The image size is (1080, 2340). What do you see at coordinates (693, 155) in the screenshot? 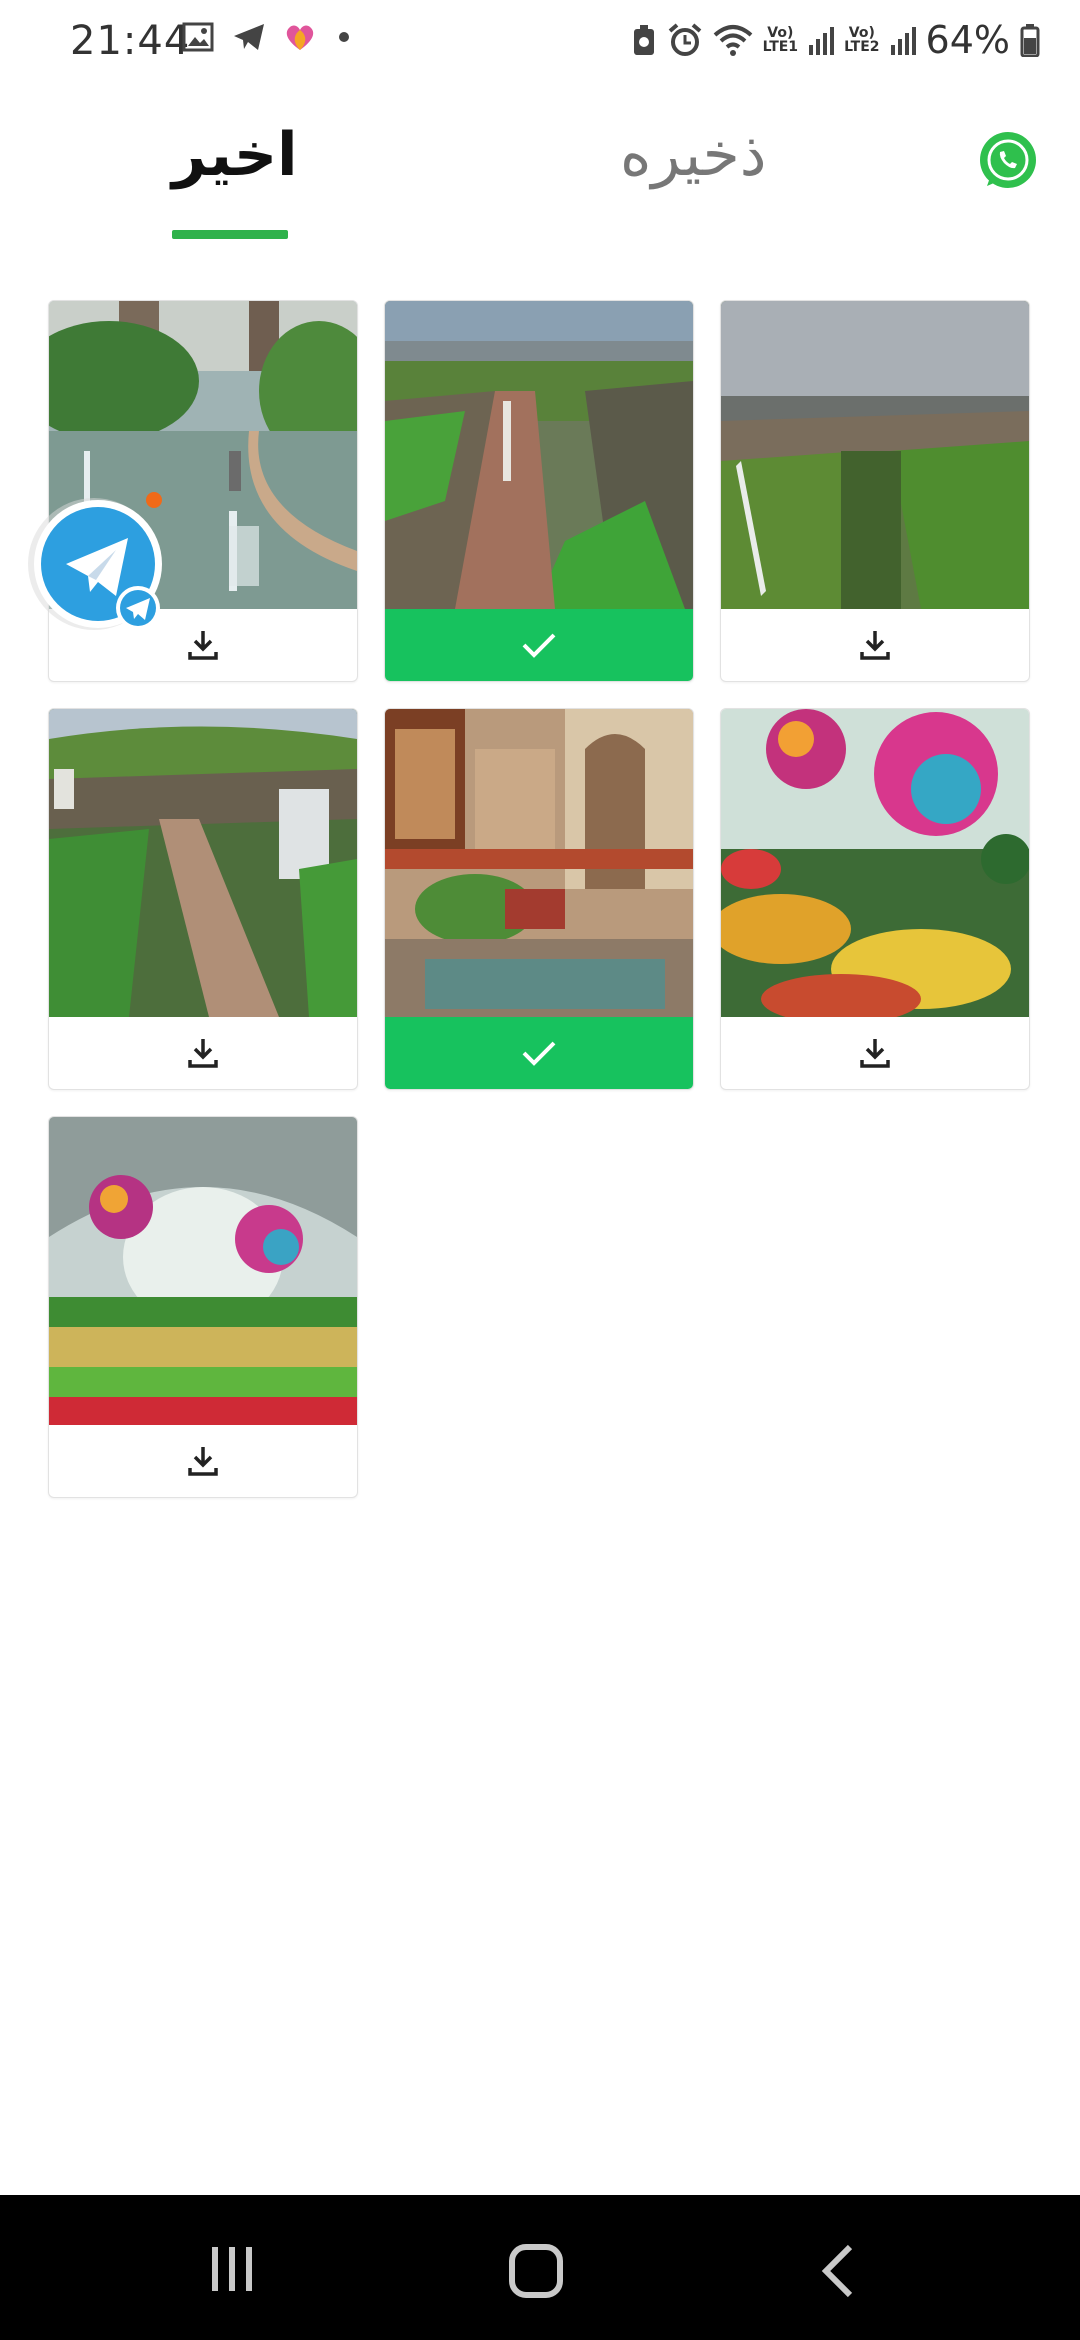
I see `tab-saved: ذخیره` at bounding box center [693, 155].